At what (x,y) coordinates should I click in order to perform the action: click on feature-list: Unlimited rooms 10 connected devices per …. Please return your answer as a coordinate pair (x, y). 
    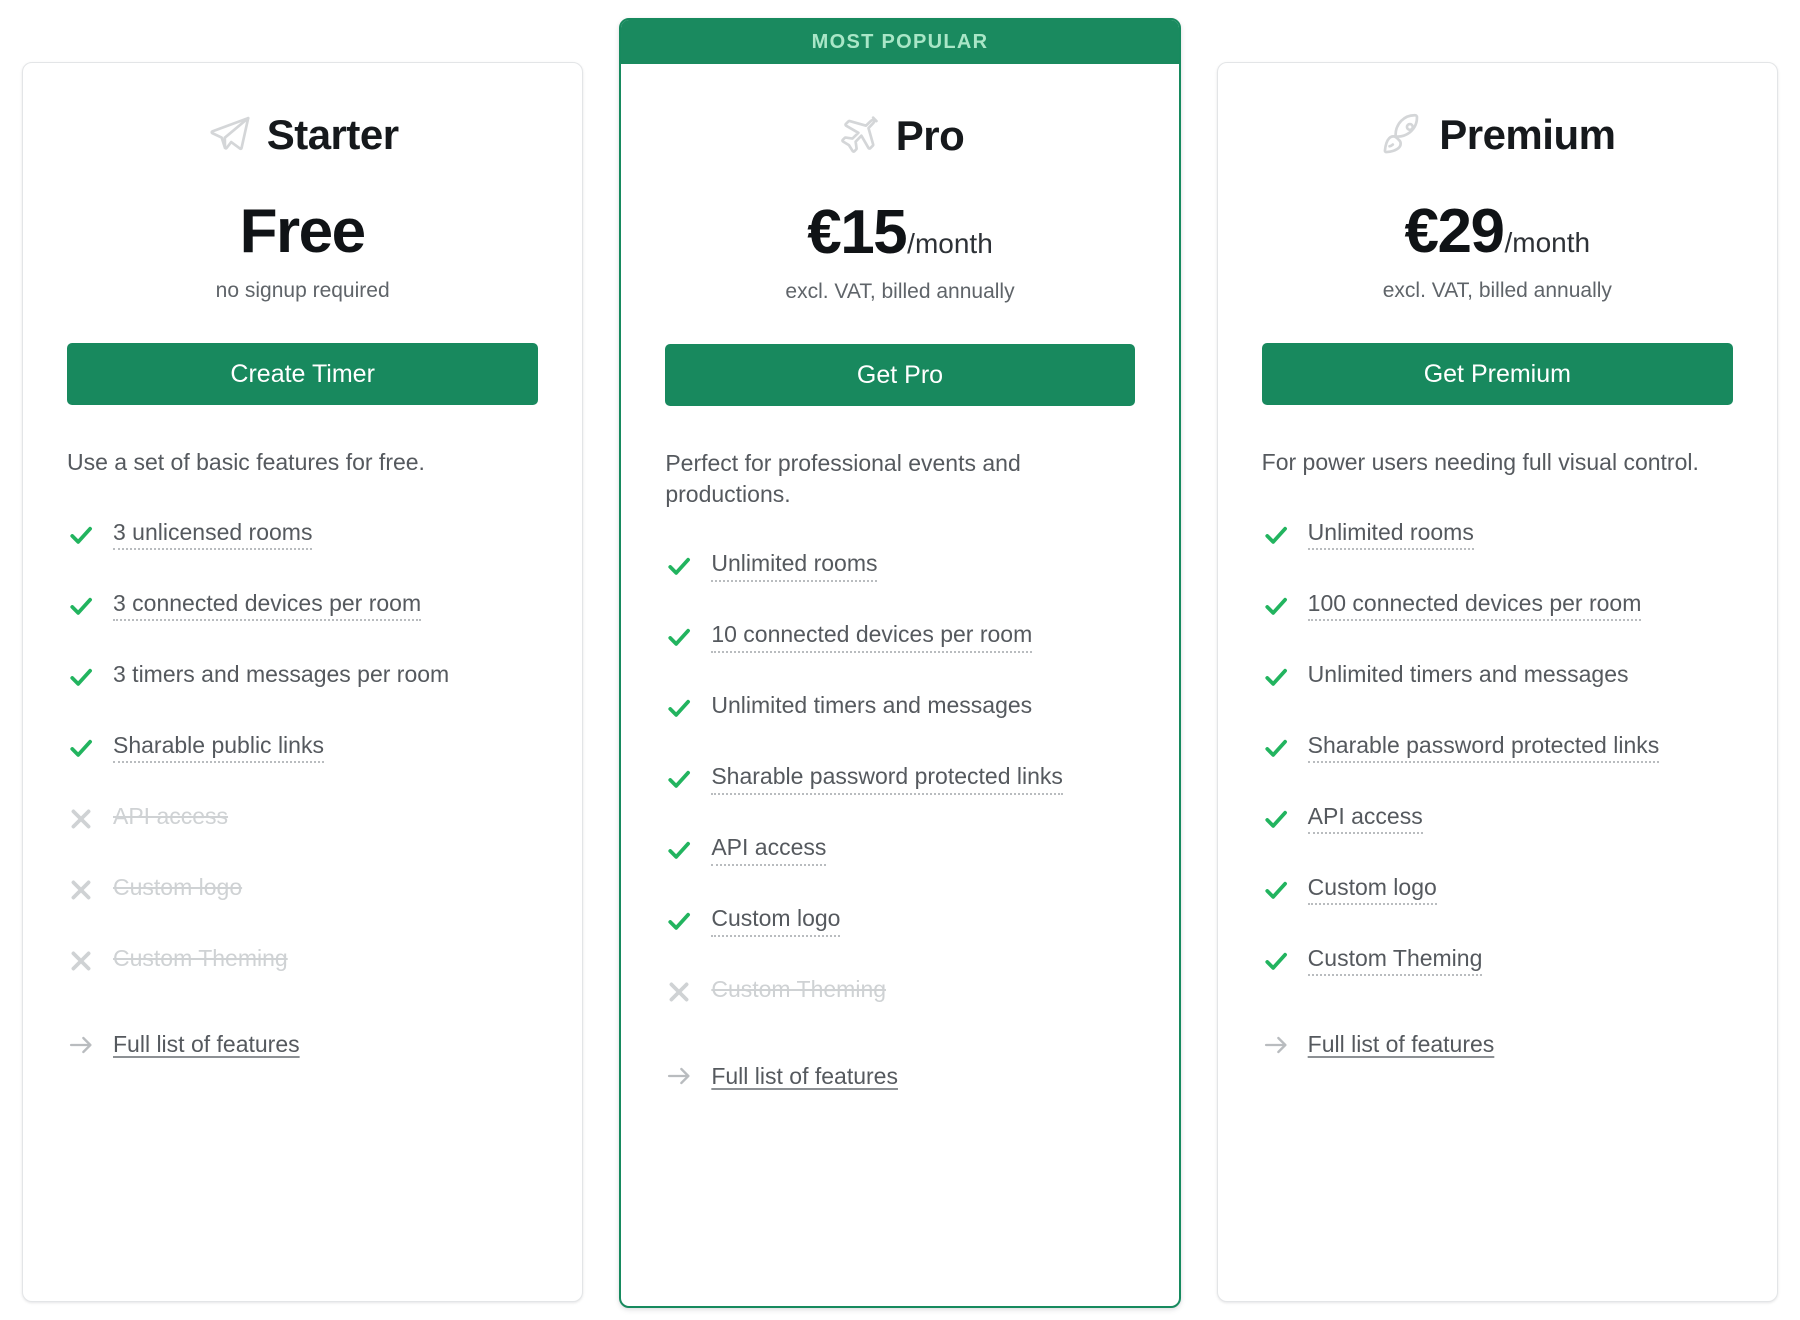
    Looking at the image, I should click on (899, 797).